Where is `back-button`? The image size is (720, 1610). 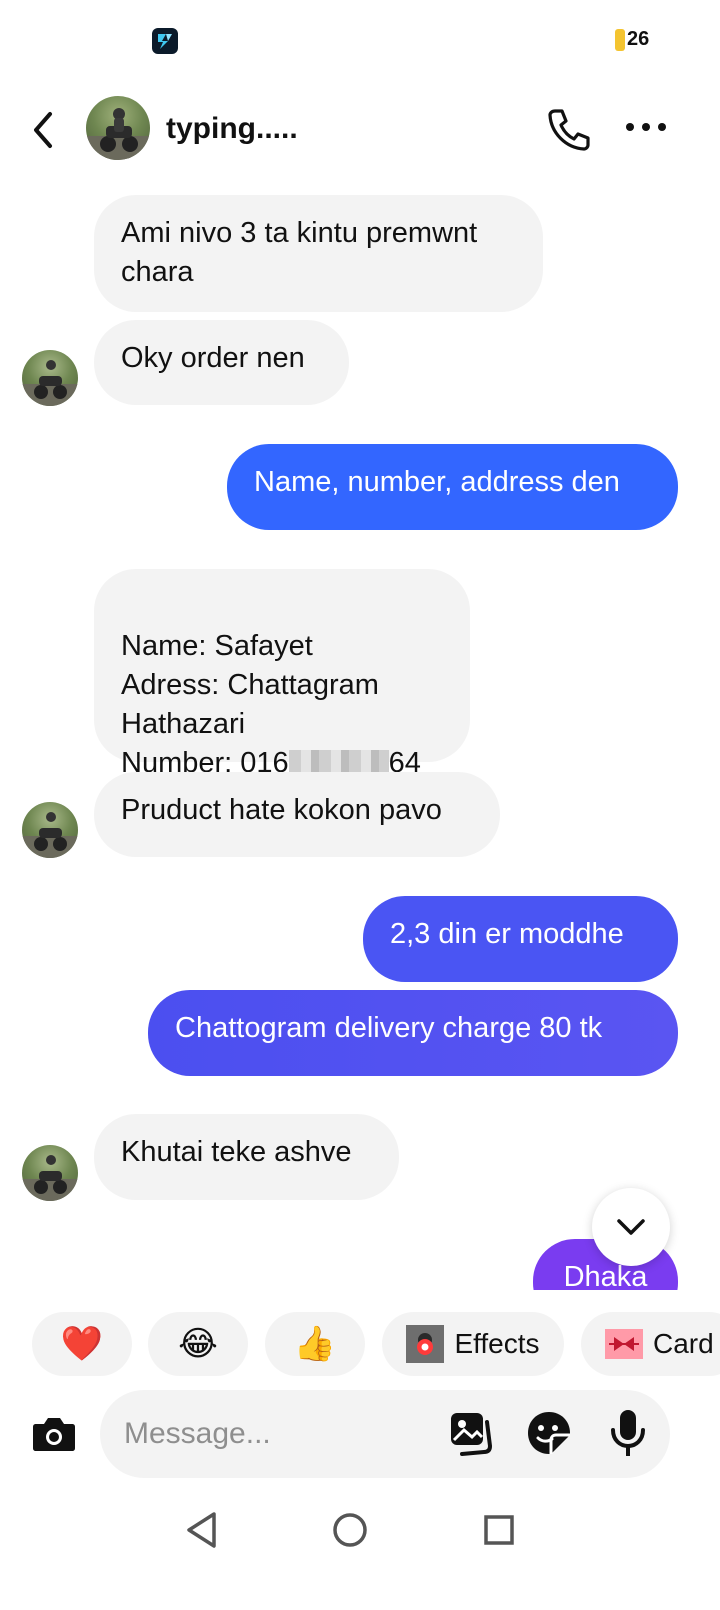
back-button is located at coordinates (43, 130).